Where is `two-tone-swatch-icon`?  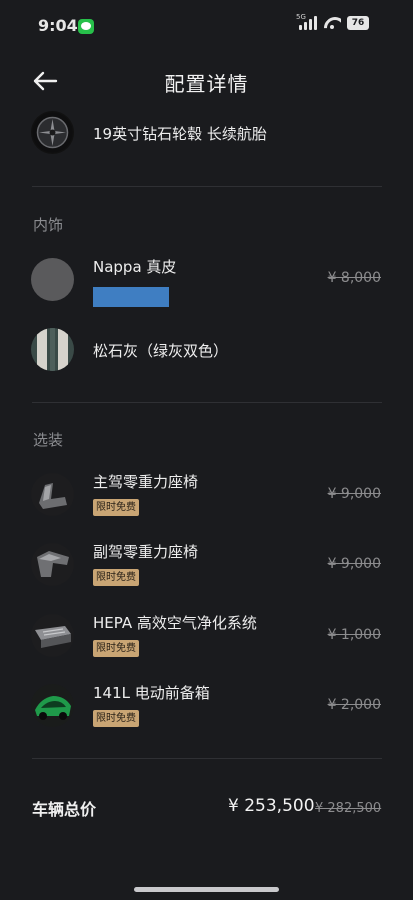
two-tone-swatch-icon is located at coordinates (52, 349).